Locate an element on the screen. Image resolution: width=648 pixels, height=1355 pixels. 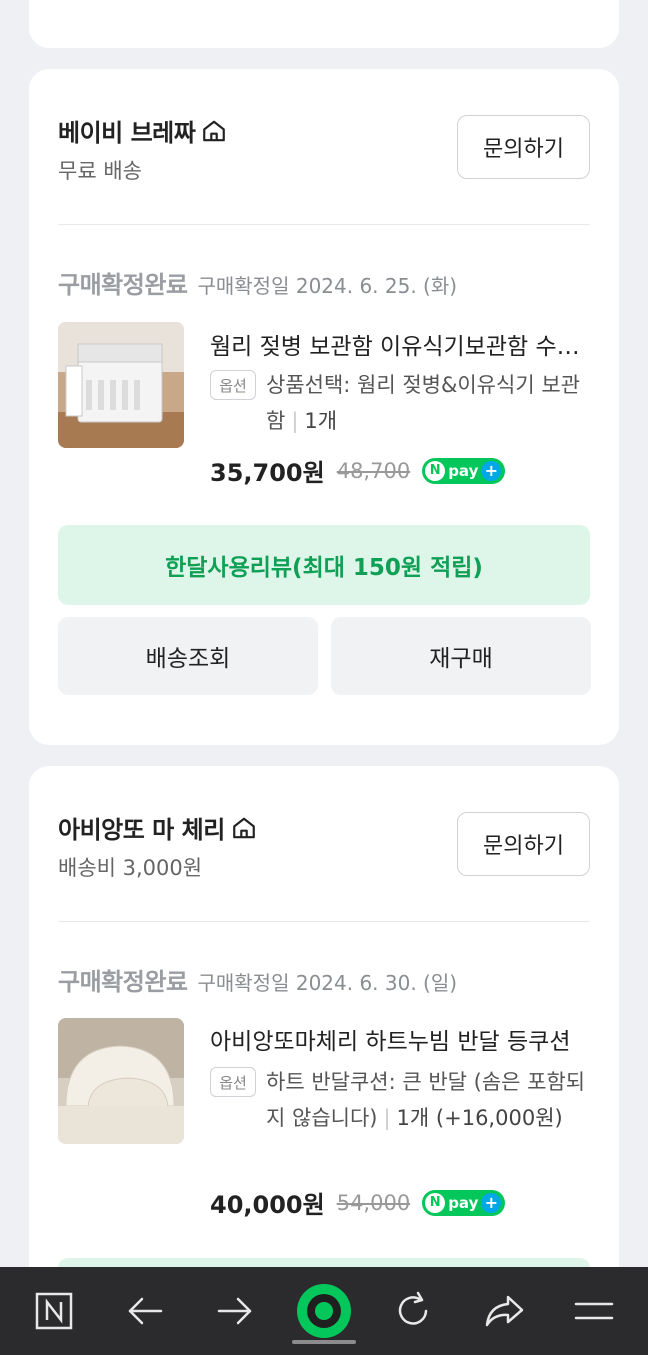
price-row: 40,000원 54,000 N pay + is located at coordinates (358, 1202).